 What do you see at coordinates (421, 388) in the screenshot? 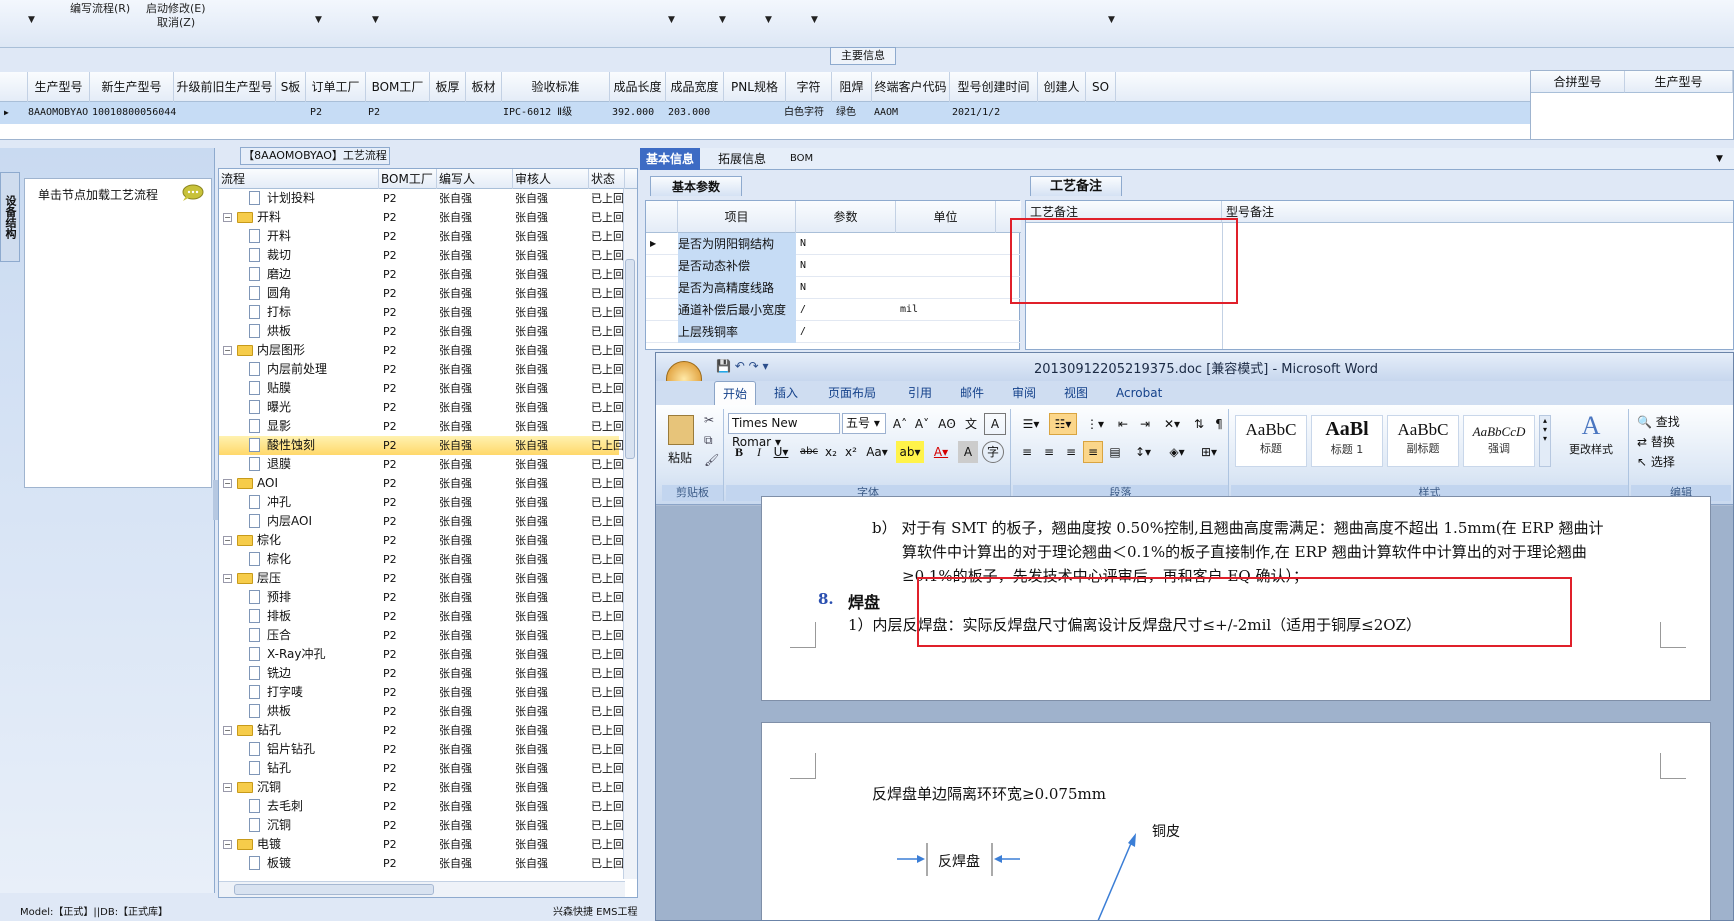
I see `tree-row: 贴膜 P2 张自强 张自强 已上回` at bounding box center [421, 388].